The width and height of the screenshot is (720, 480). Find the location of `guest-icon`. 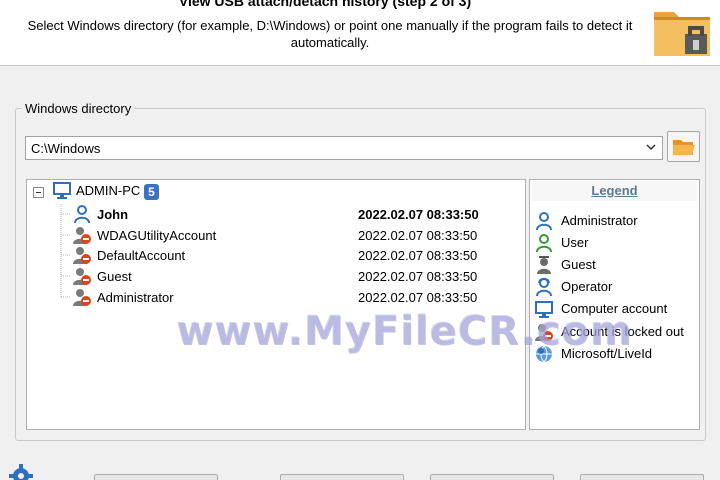

guest-icon is located at coordinates (544, 265).